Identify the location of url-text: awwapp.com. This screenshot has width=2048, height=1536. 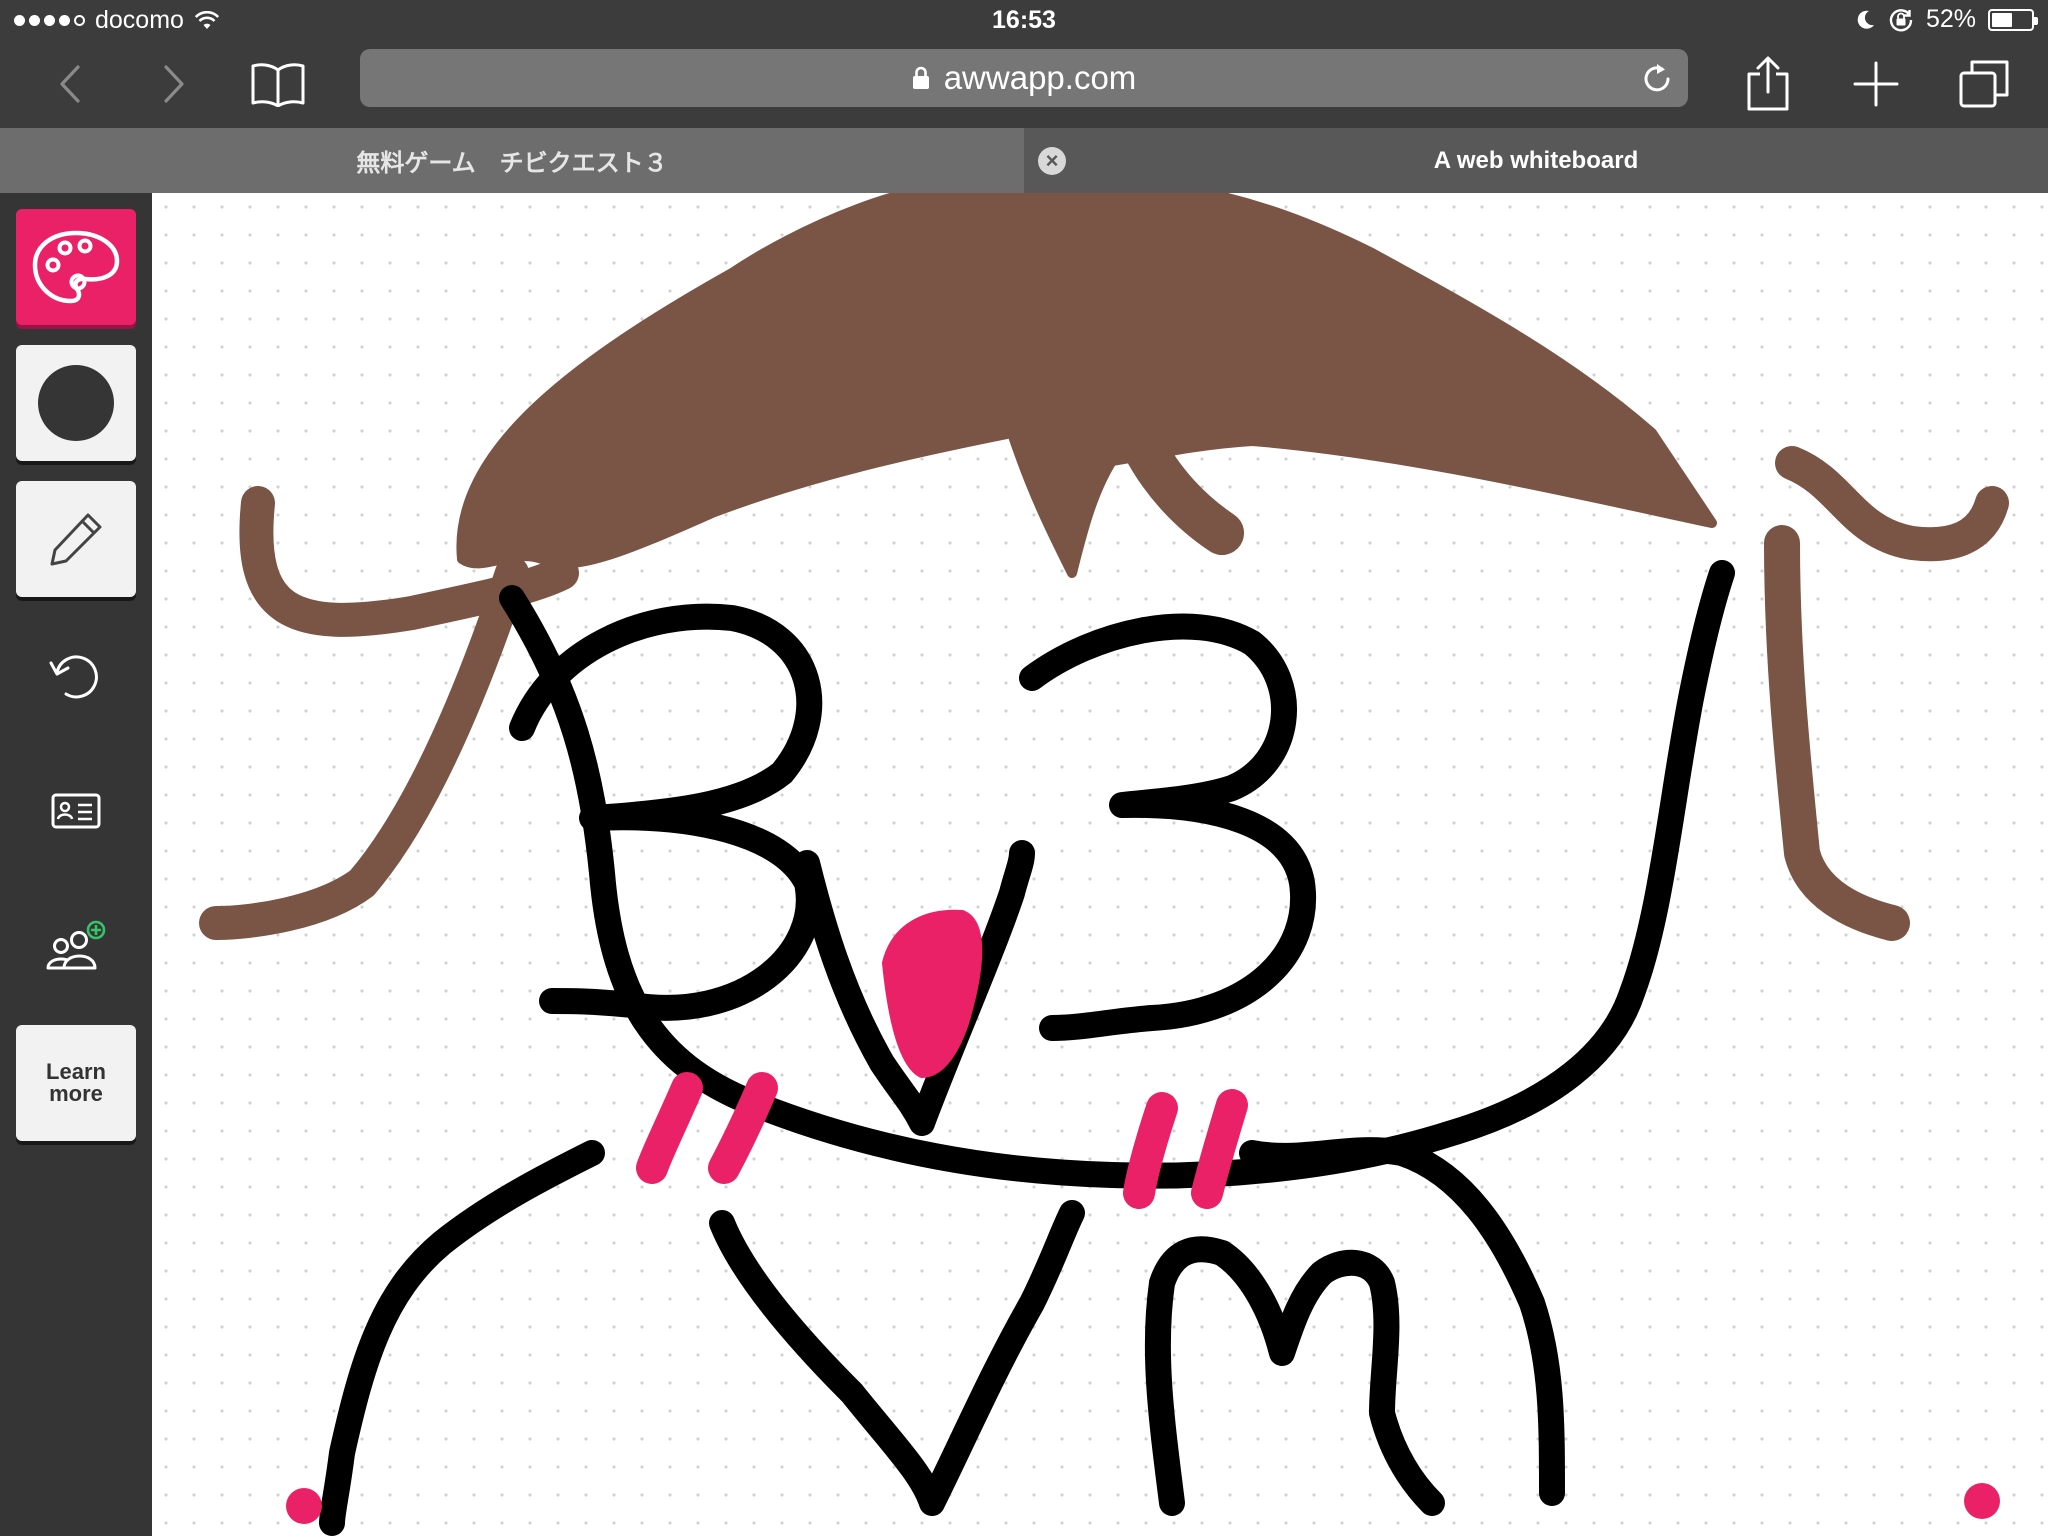
(1040, 77).